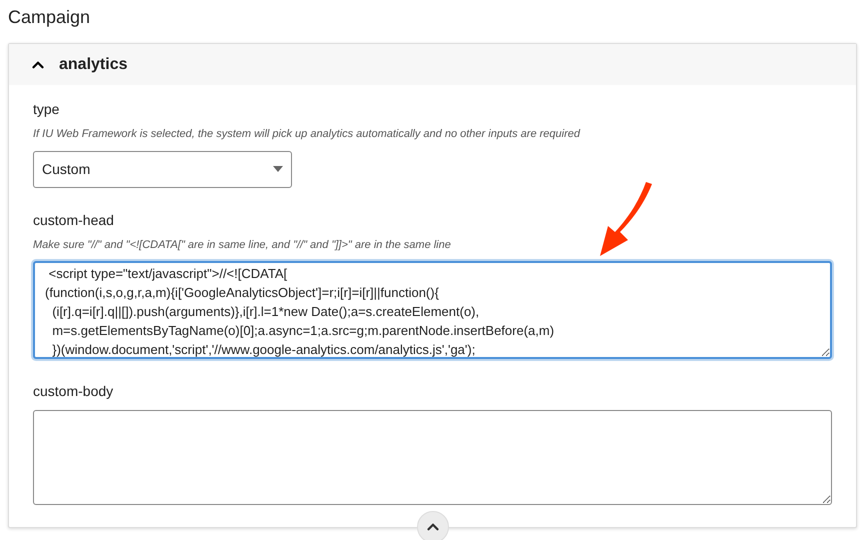 The height and width of the screenshot is (540, 865). Describe the element at coordinates (73, 391) in the screenshot. I see `field-label: custom-body` at that location.